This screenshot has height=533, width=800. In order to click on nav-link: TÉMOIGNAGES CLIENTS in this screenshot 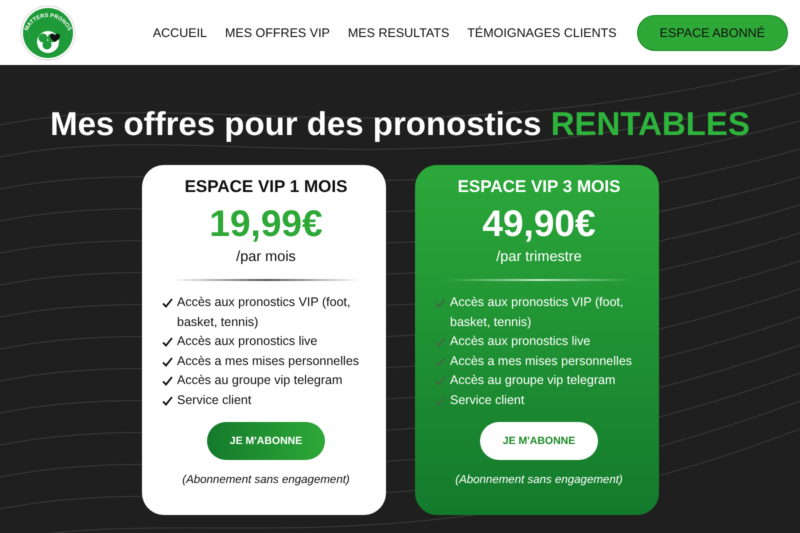, I will do `click(542, 33)`.